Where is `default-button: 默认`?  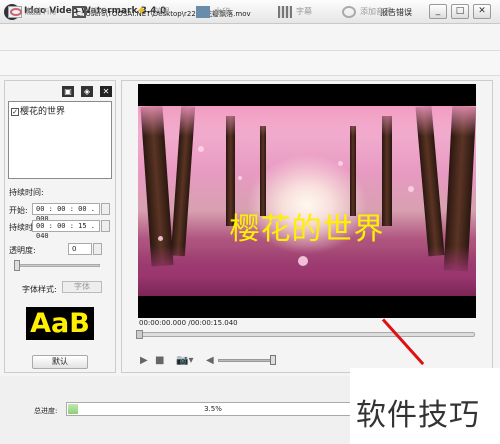
default-button: 默认 is located at coordinates (60, 362).